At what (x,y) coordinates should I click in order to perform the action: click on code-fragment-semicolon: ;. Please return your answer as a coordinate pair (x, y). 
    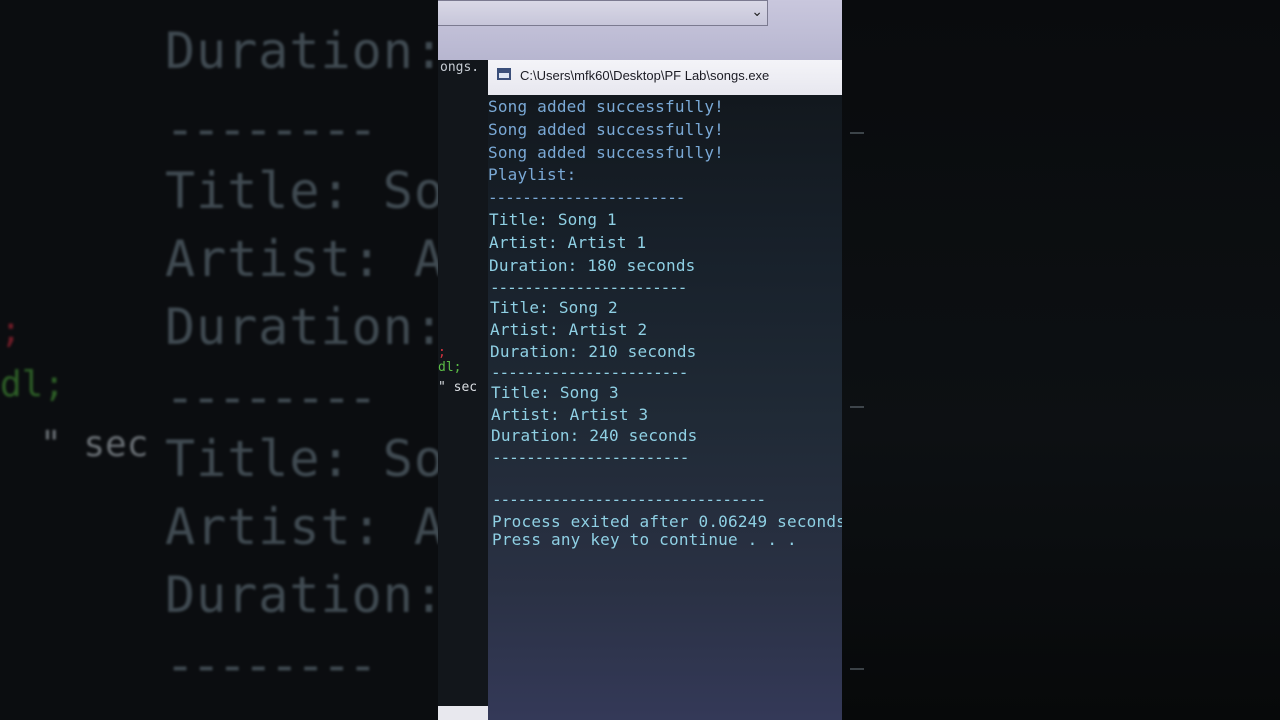
    Looking at the image, I should click on (442, 352).